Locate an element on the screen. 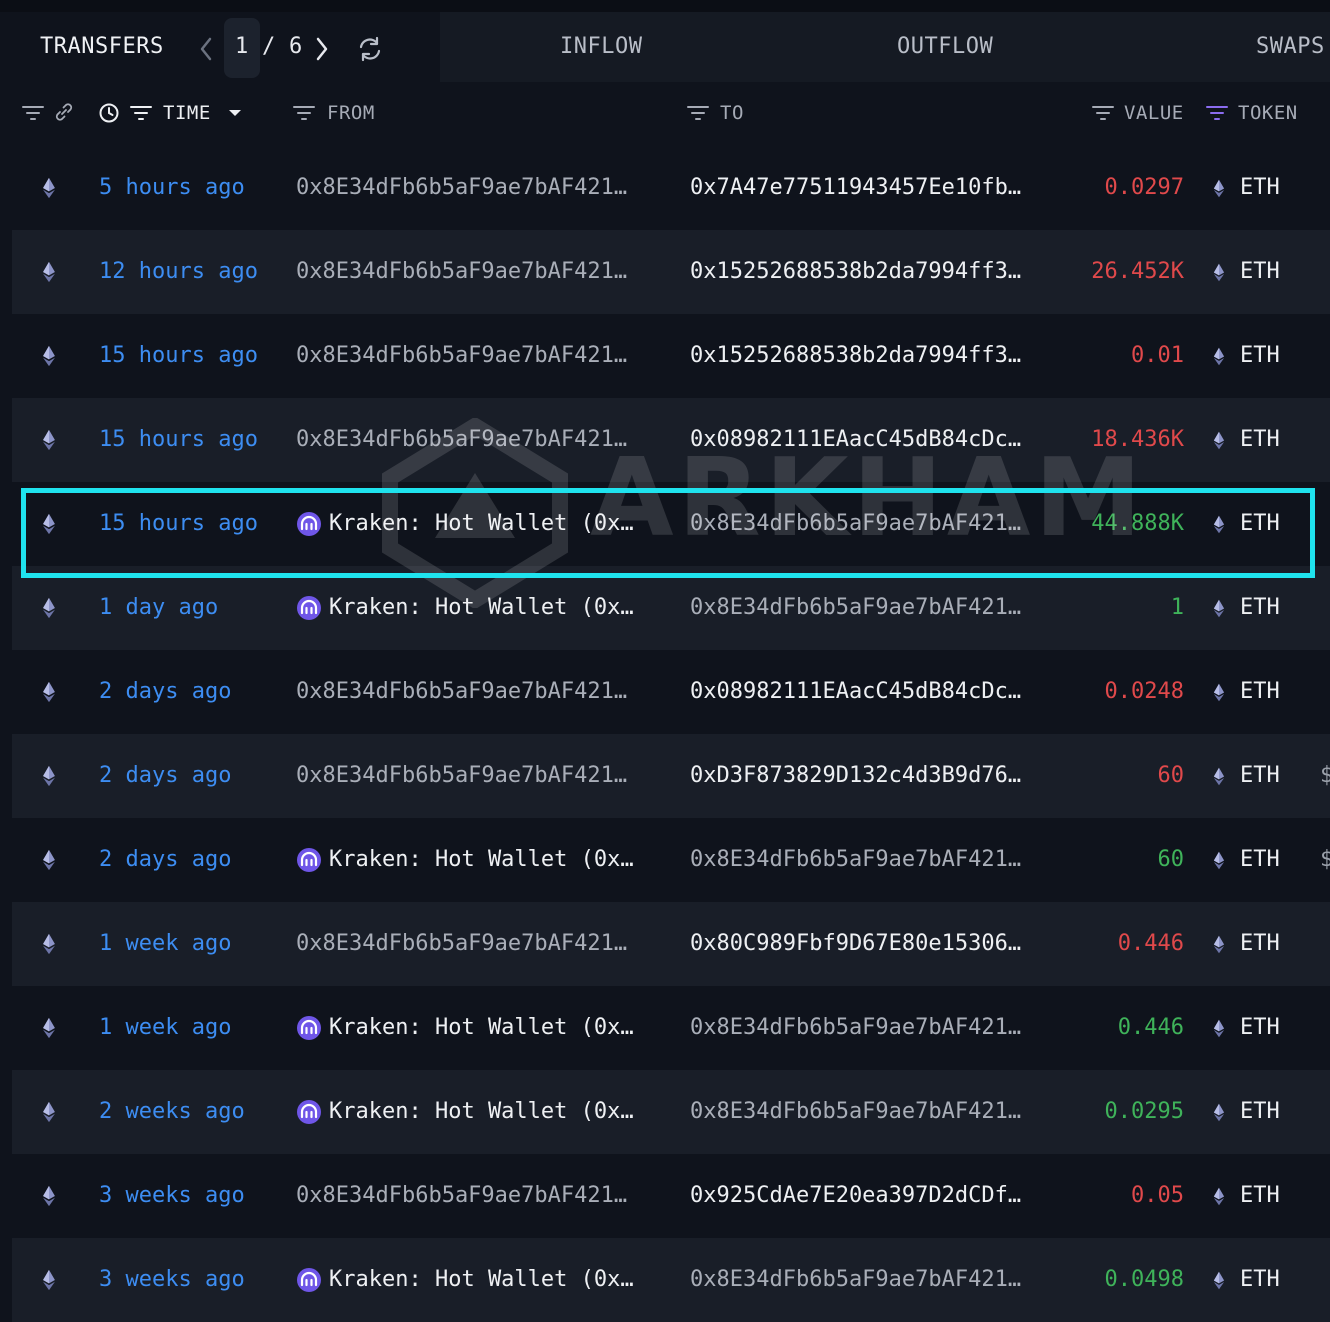 Image resolution: width=1330 pixels, height=1322 pixels. row-time: 1 day ago is located at coordinates (194, 608).